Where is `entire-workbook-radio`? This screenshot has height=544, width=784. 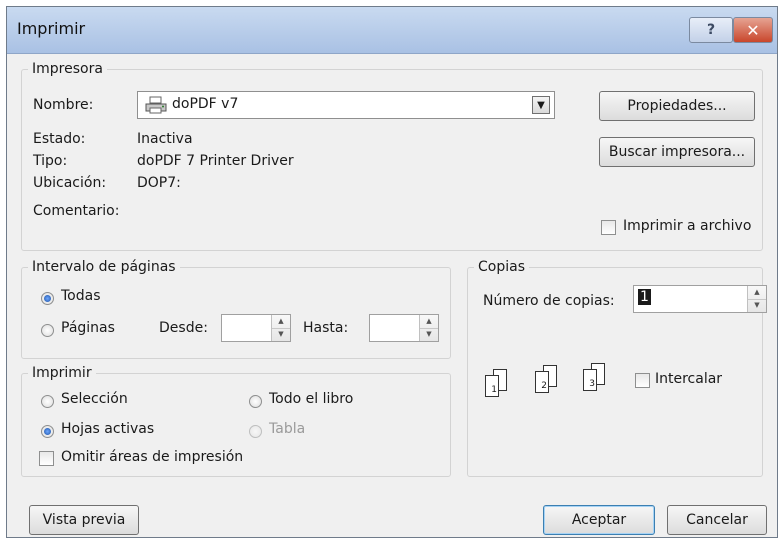 entire-workbook-radio is located at coordinates (255, 401).